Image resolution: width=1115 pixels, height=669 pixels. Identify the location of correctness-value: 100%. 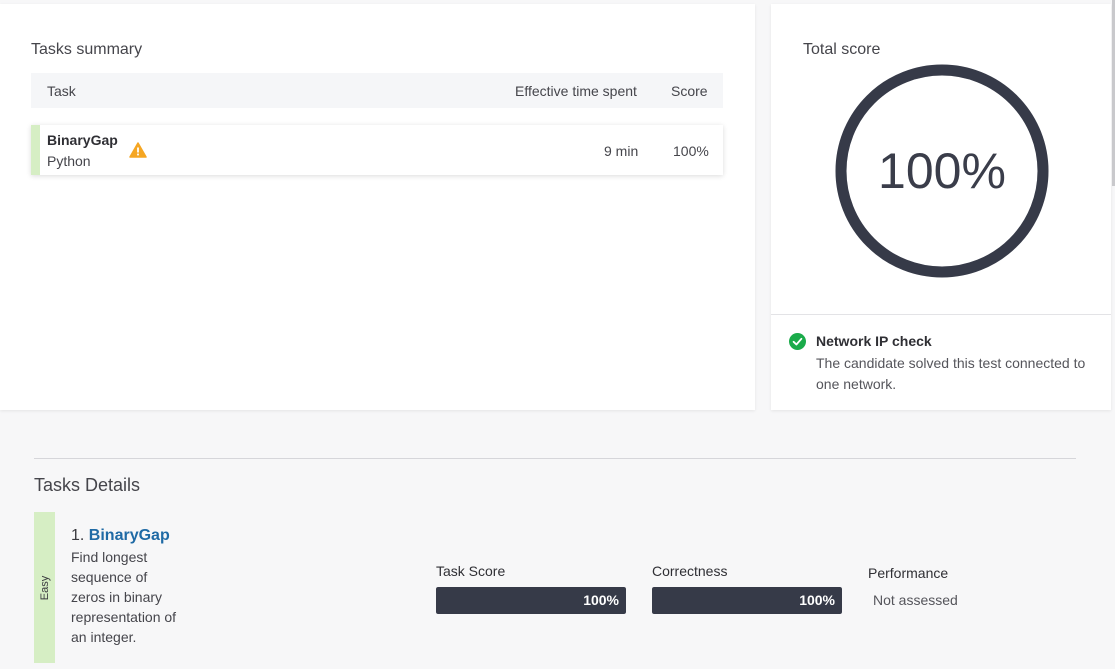
(817, 600).